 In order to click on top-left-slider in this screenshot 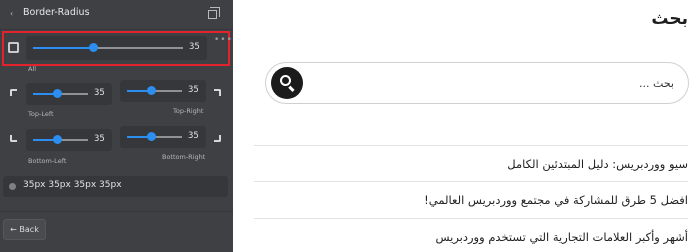, I will do `click(60, 93)`.